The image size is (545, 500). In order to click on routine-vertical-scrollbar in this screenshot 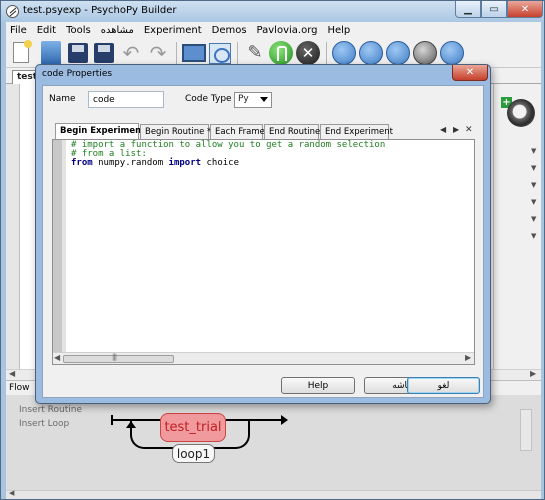, I will do `click(13, 226)`.